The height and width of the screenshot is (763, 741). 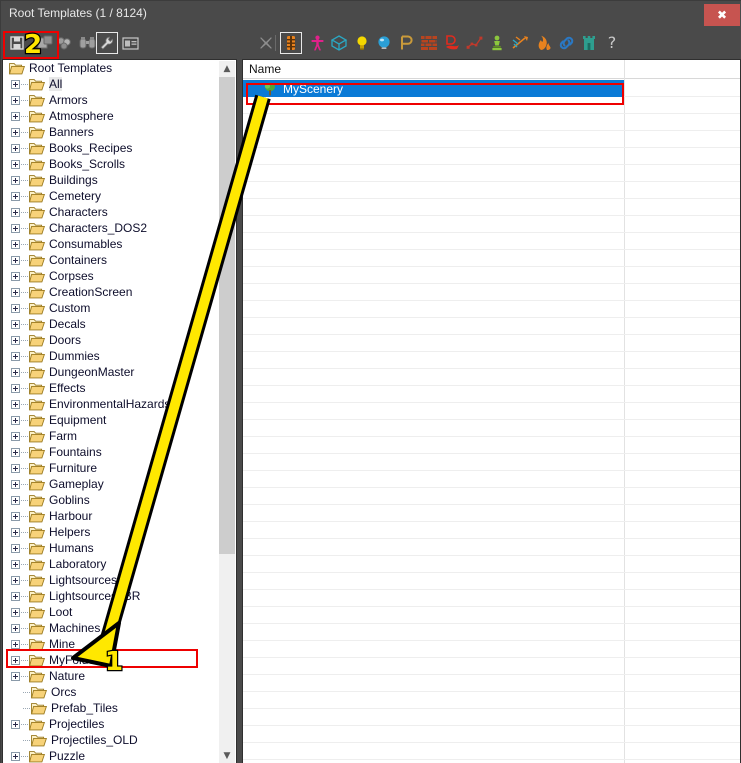 What do you see at coordinates (112, 196) in the screenshot?
I see `tree-row-cemetery: Cemetery` at bounding box center [112, 196].